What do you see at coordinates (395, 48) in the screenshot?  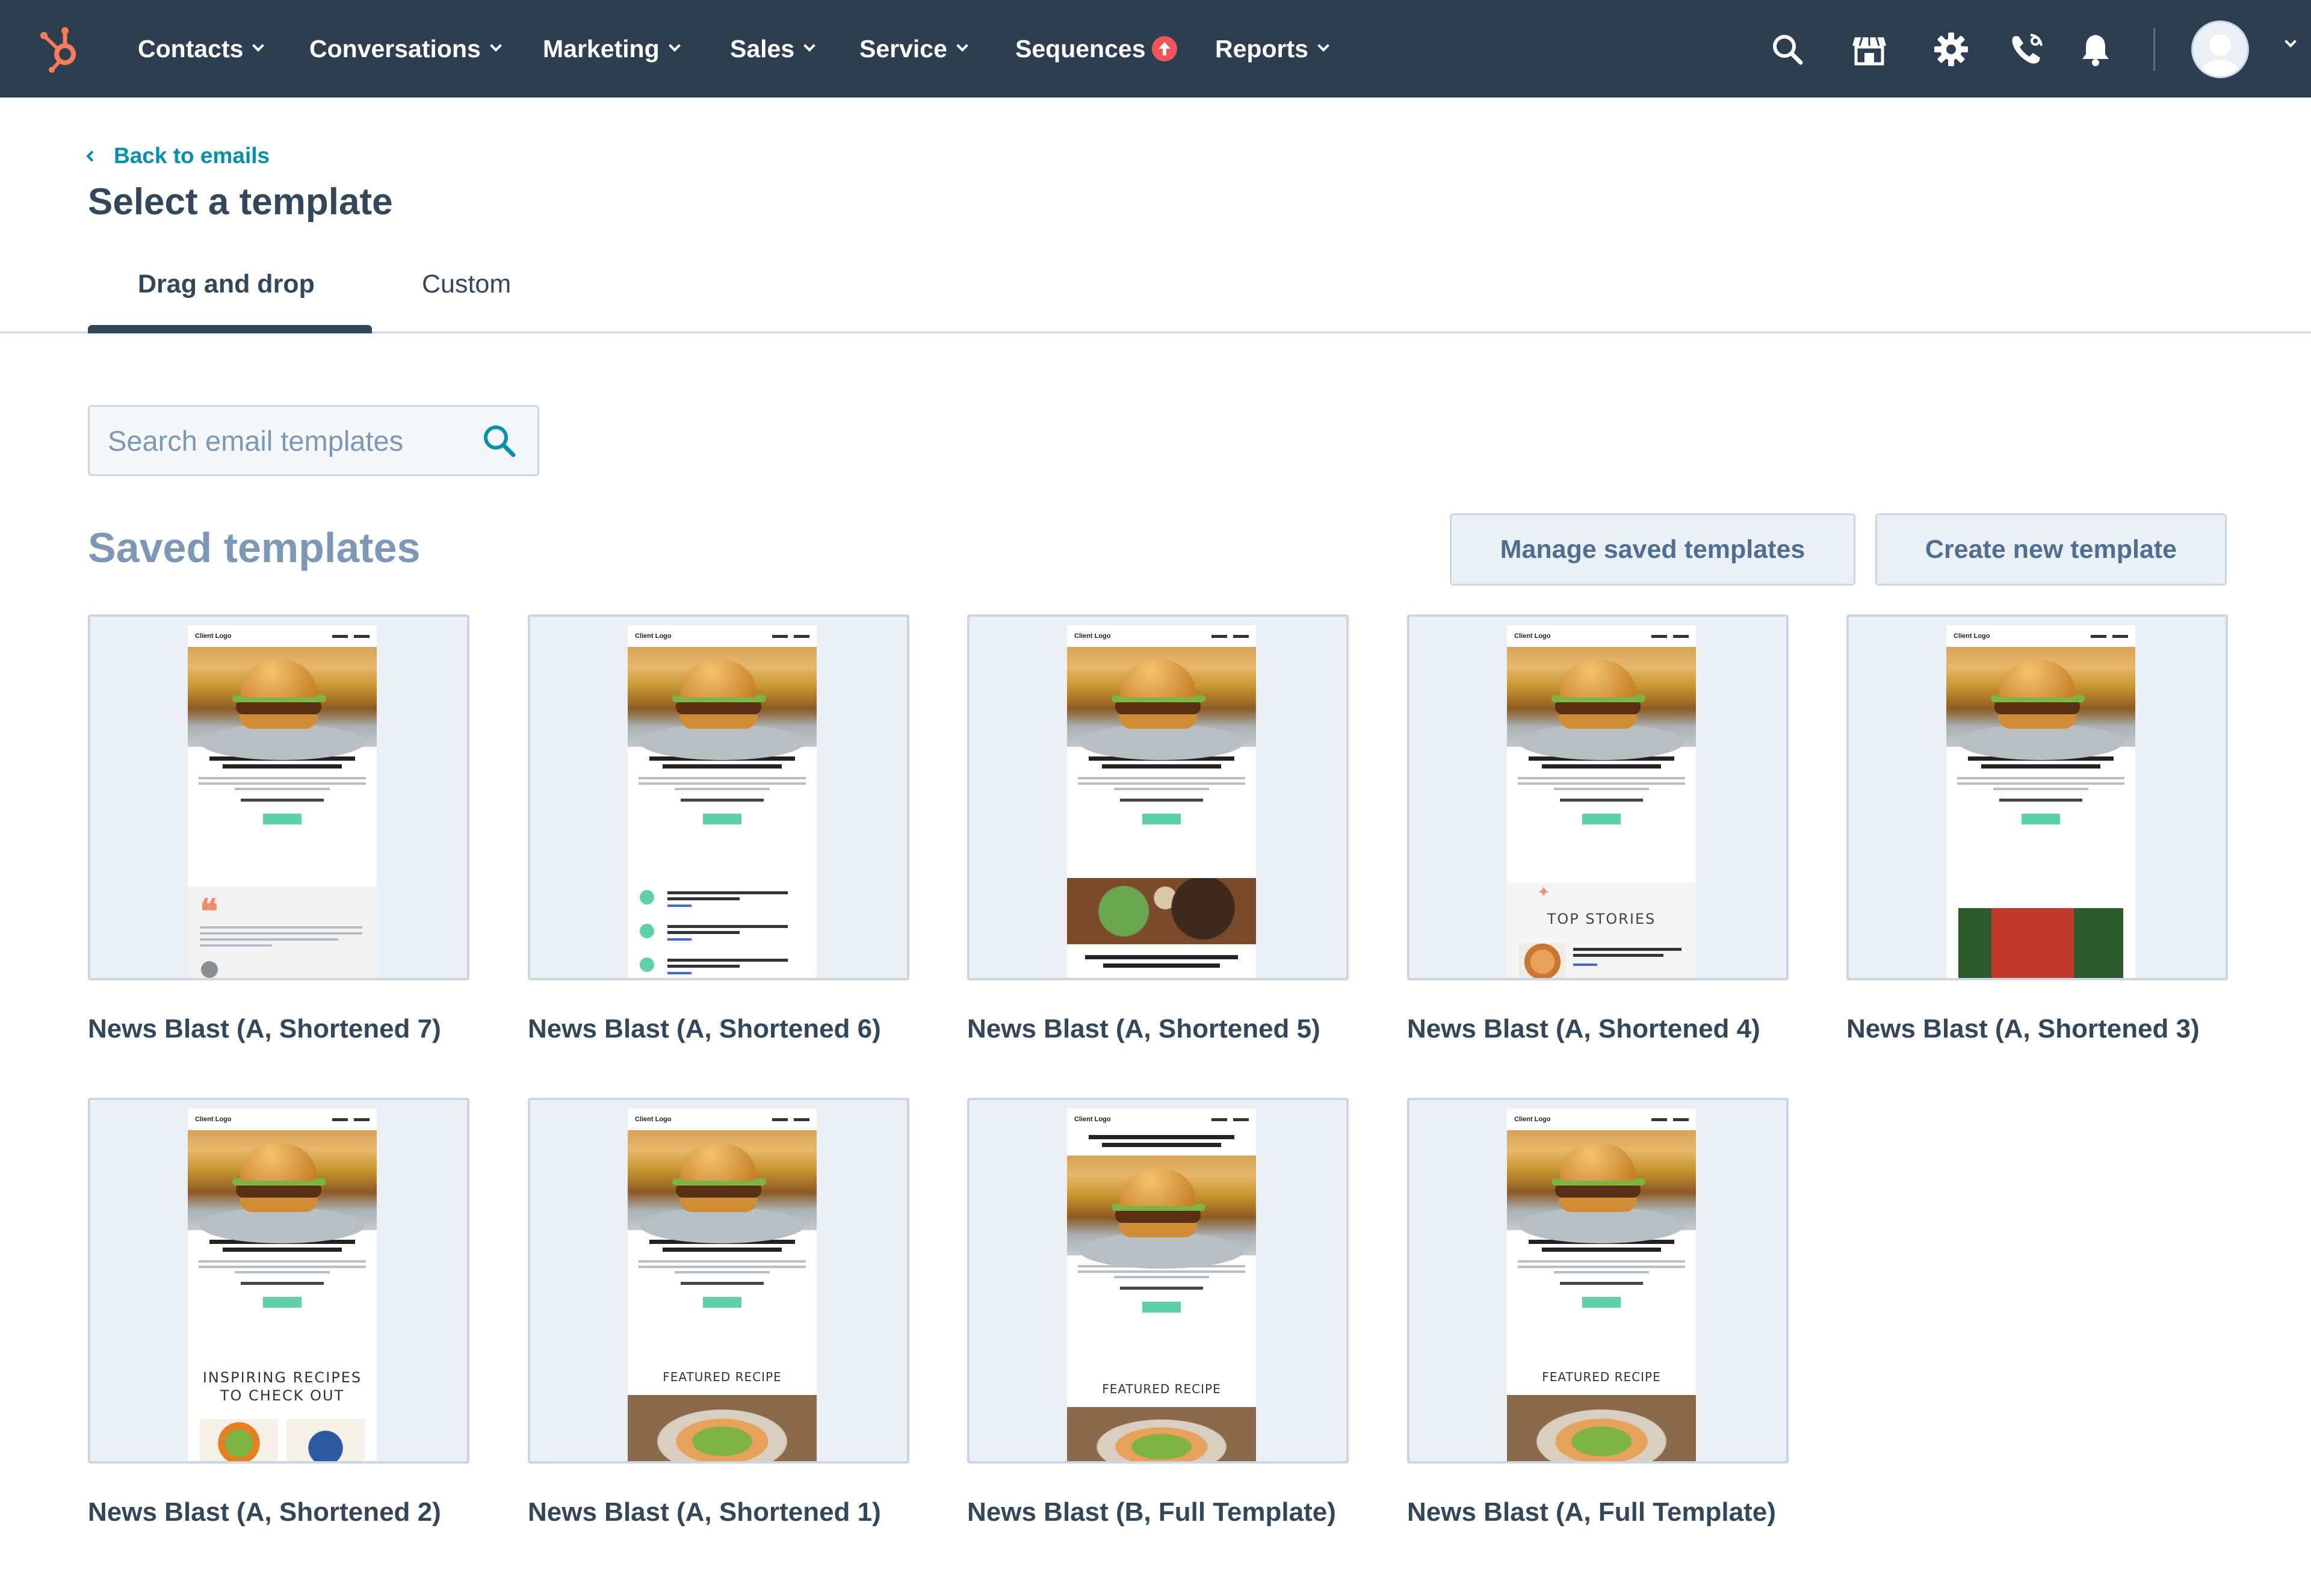 I see `nav-label: Conversations` at bounding box center [395, 48].